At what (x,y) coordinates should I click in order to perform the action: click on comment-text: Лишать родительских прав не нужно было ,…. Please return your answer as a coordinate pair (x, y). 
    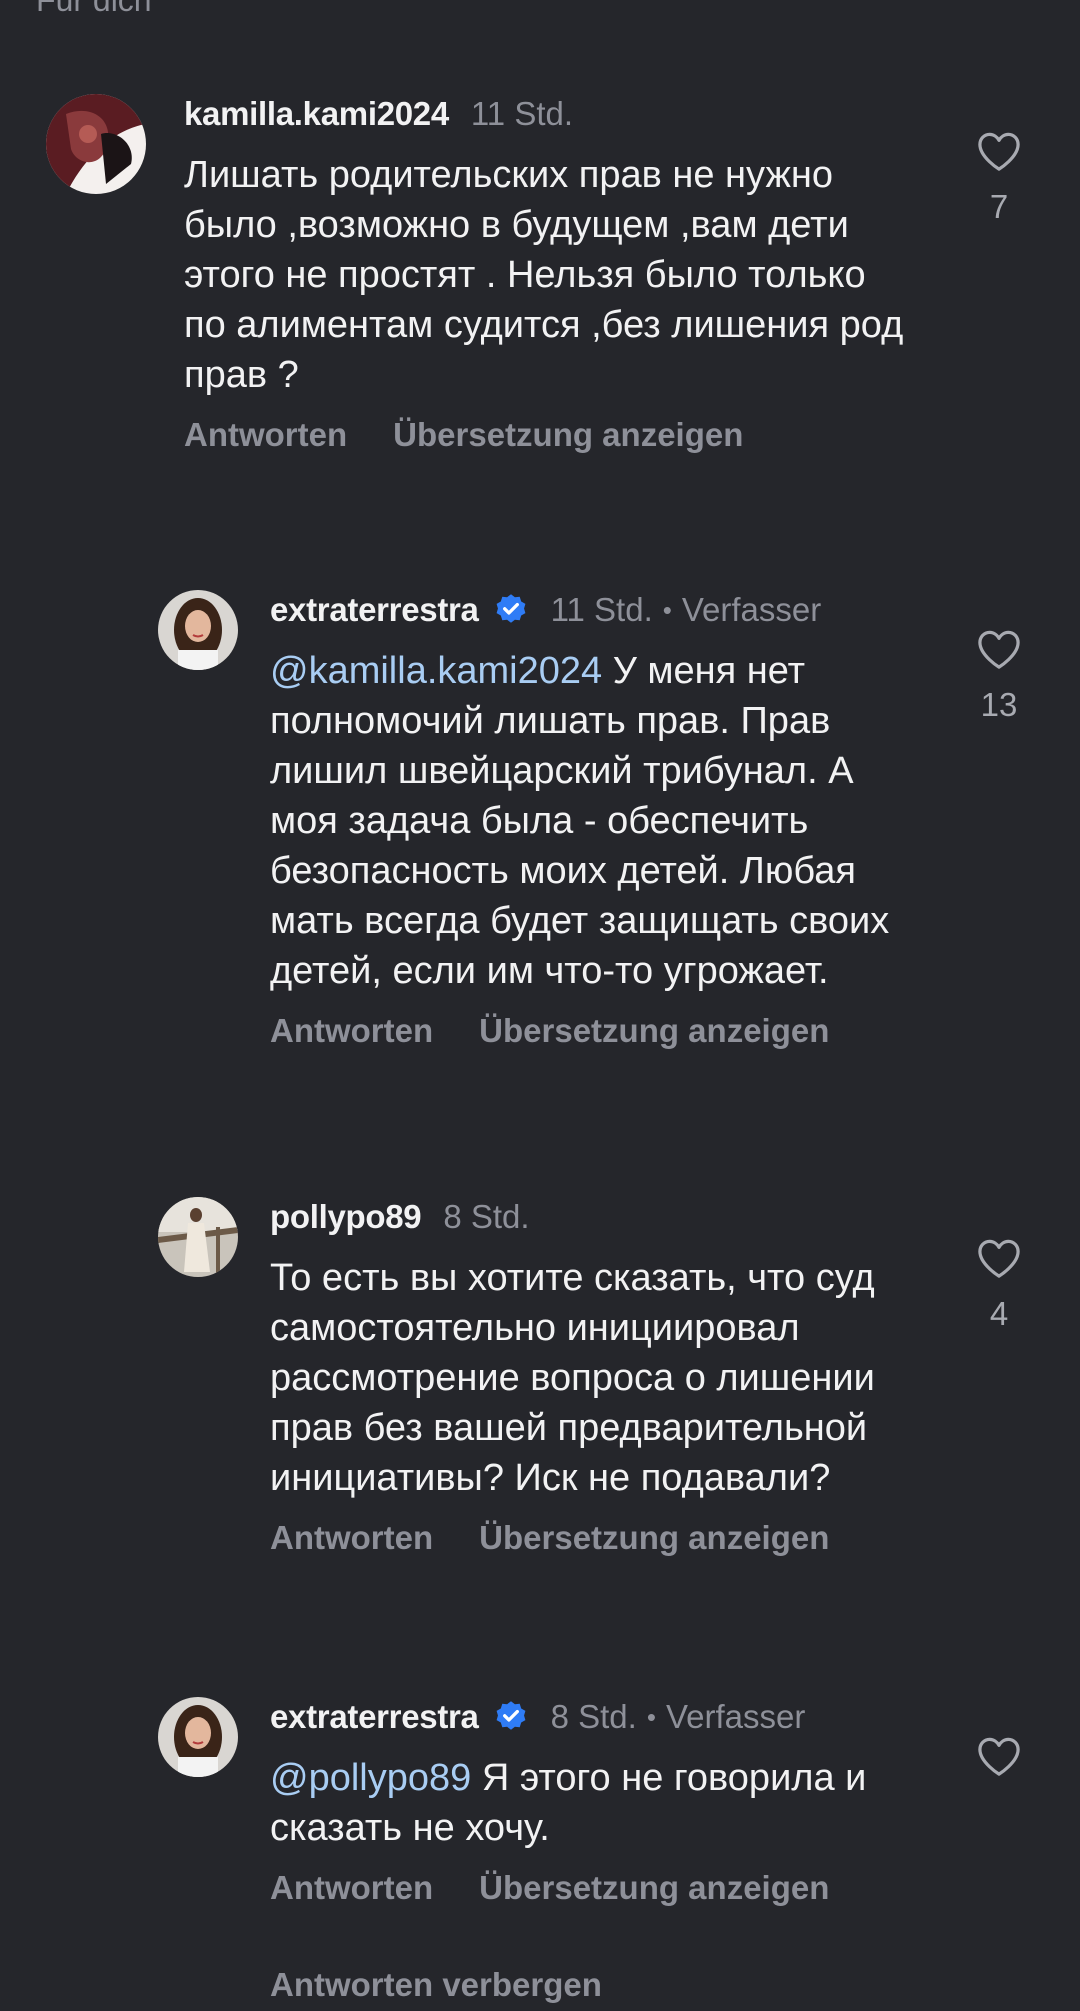
    Looking at the image, I should click on (544, 275).